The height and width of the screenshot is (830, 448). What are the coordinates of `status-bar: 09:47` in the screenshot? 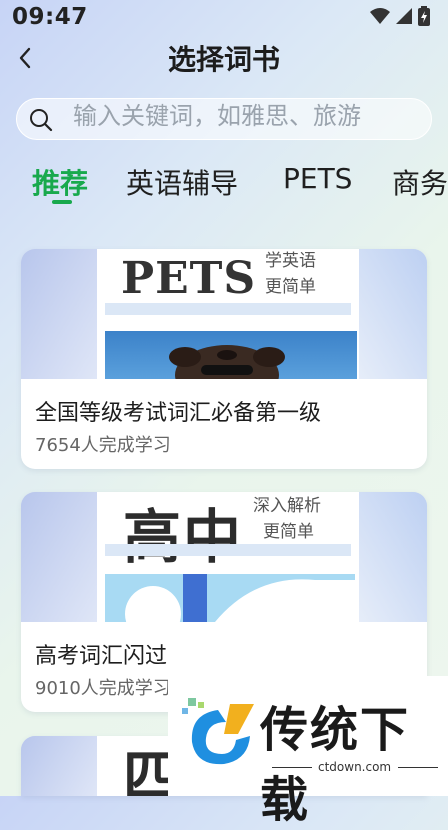 It's located at (224, 18).